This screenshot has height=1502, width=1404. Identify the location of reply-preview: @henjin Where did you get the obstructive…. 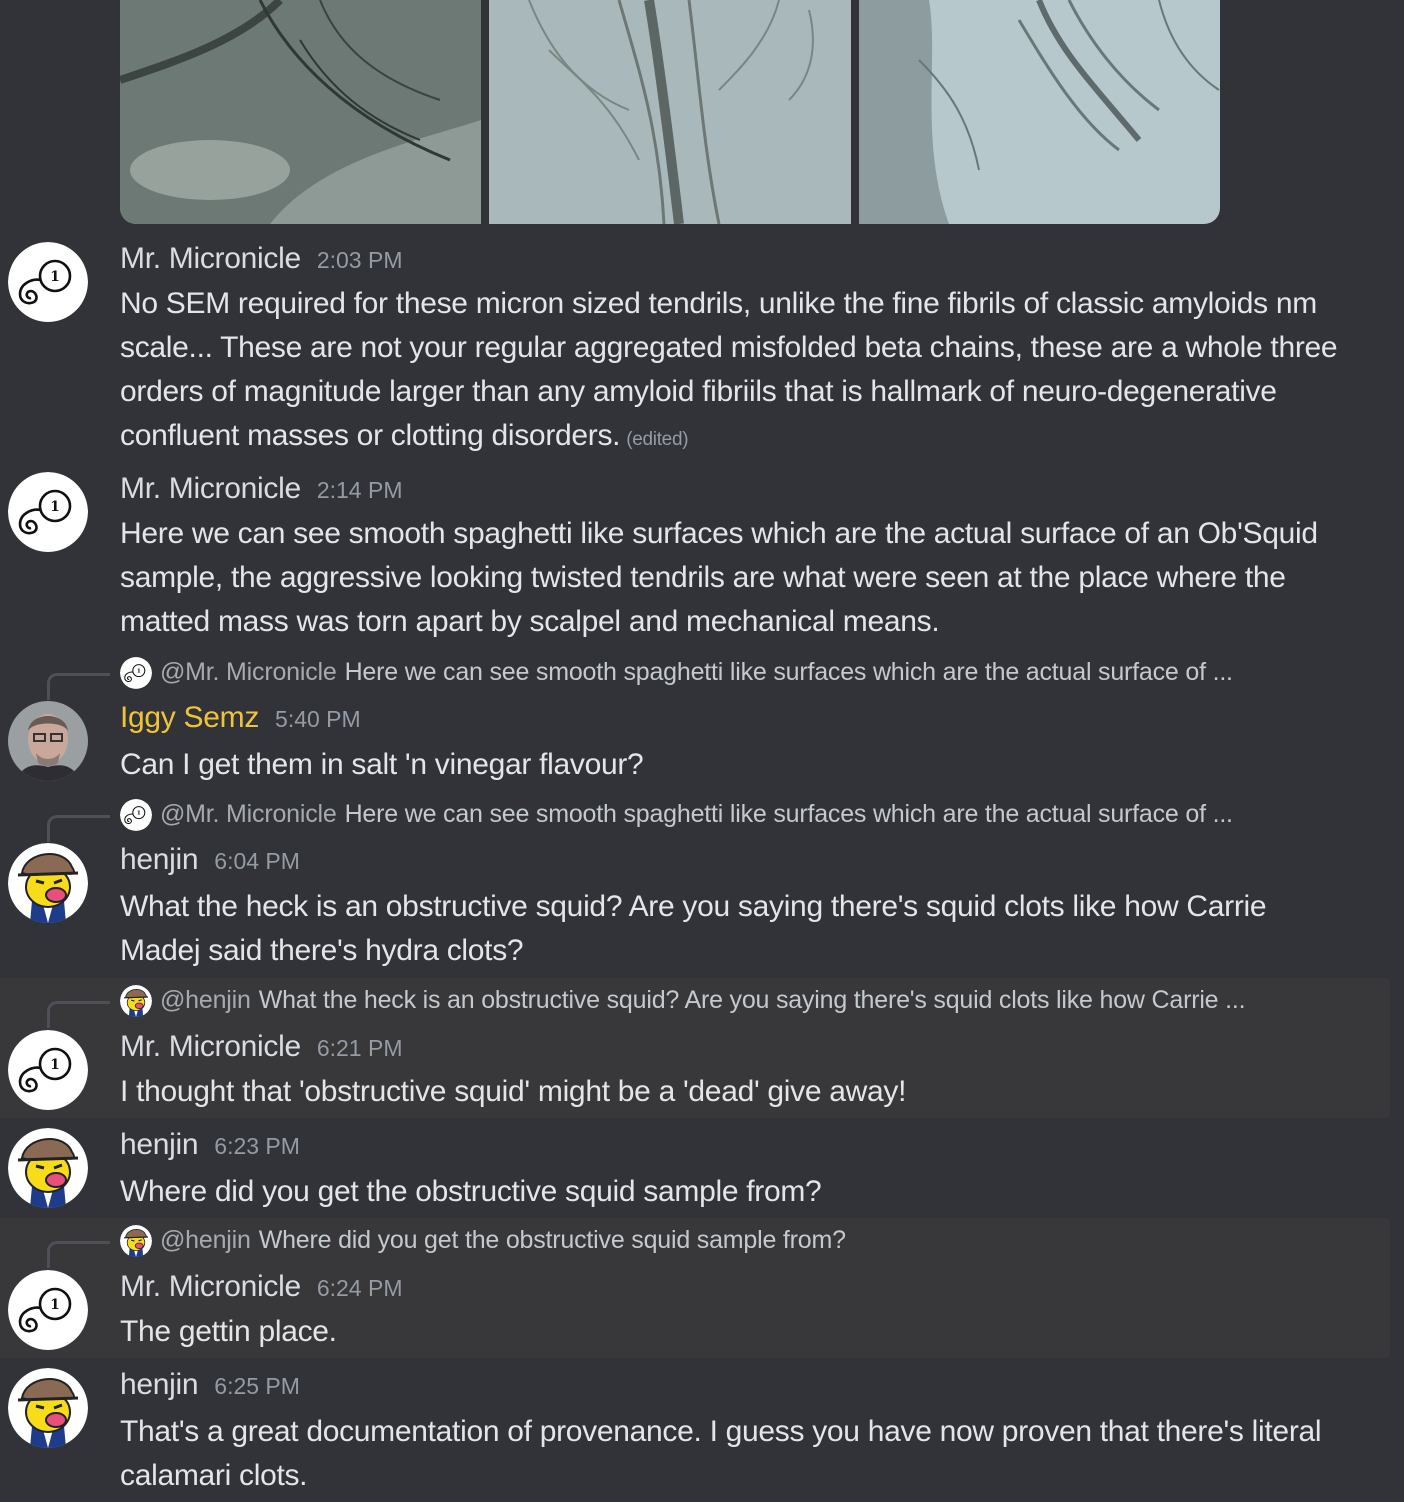
(695, 1245).